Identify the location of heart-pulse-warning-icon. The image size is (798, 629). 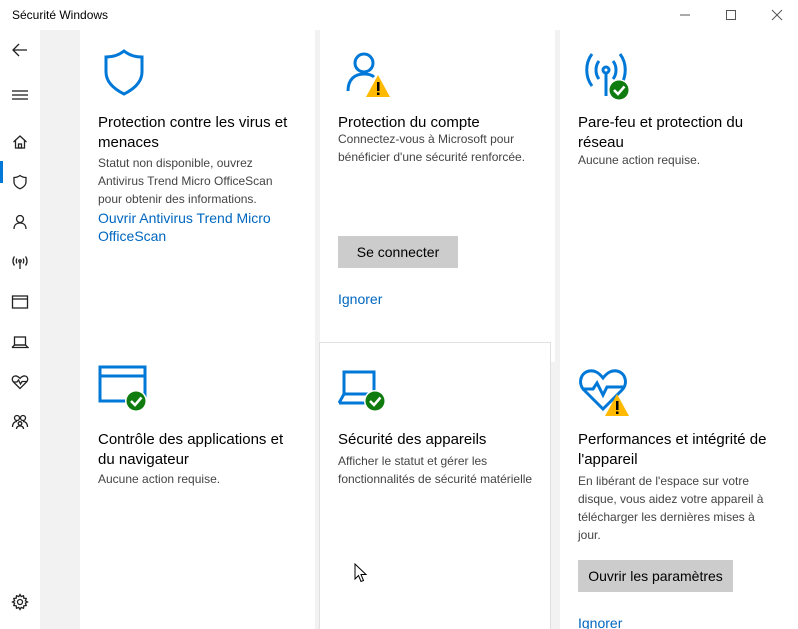
(604, 392).